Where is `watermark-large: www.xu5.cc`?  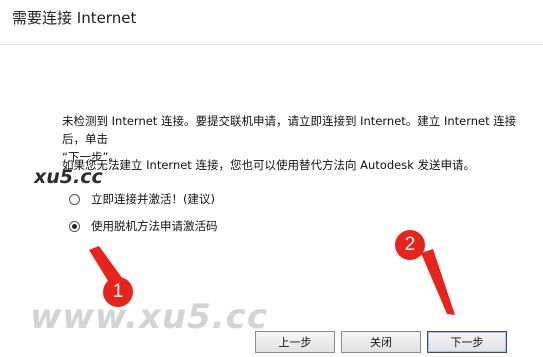 watermark-large: www.xu5.cc is located at coordinates (149, 317).